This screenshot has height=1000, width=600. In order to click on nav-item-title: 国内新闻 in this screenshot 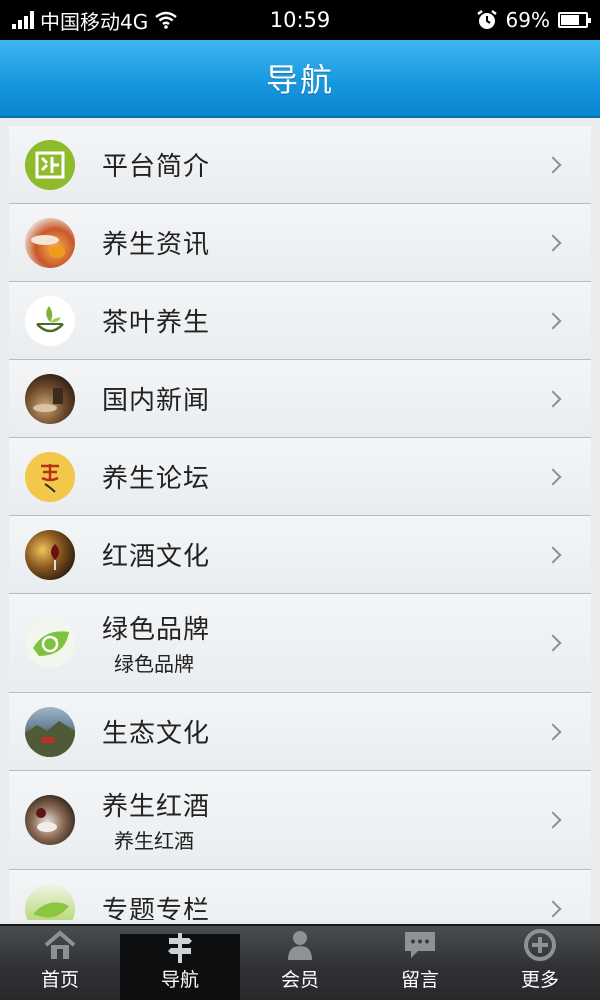, I will do `click(156, 401)`.